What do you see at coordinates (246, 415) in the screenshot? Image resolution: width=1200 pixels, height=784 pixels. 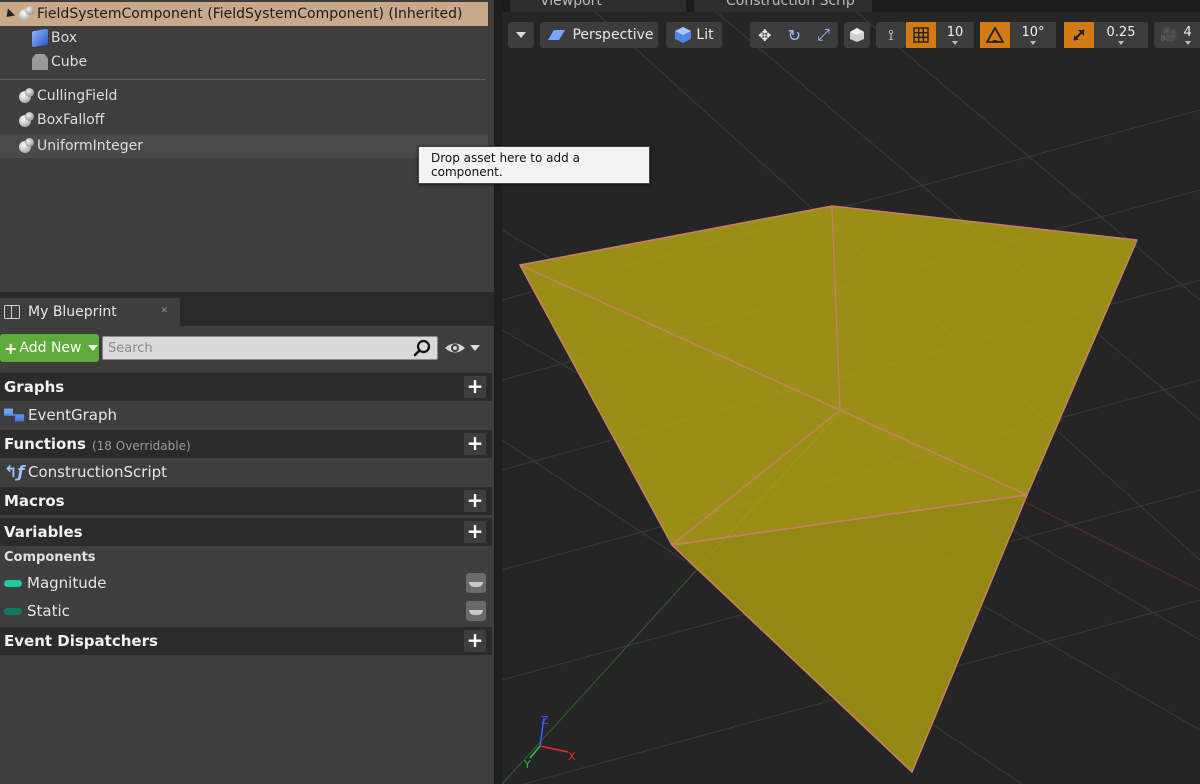 I see `list-item-eventgraph: EventGraph` at bounding box center [246, 415].